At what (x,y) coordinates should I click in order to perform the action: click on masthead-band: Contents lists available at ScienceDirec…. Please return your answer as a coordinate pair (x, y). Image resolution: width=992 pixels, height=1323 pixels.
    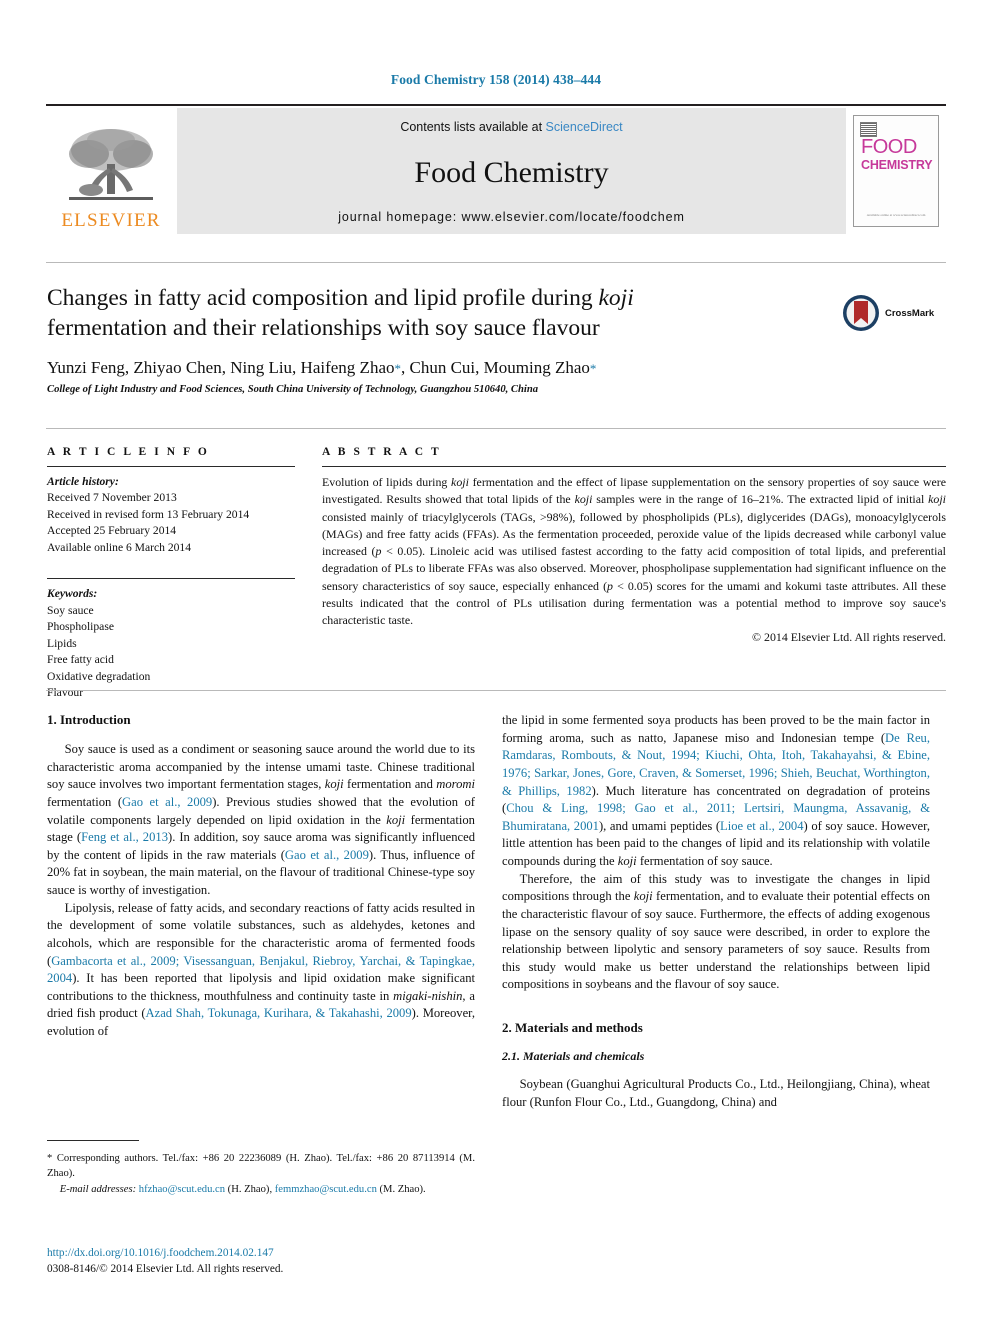
    Looking at the image, I should click on (511, 171).